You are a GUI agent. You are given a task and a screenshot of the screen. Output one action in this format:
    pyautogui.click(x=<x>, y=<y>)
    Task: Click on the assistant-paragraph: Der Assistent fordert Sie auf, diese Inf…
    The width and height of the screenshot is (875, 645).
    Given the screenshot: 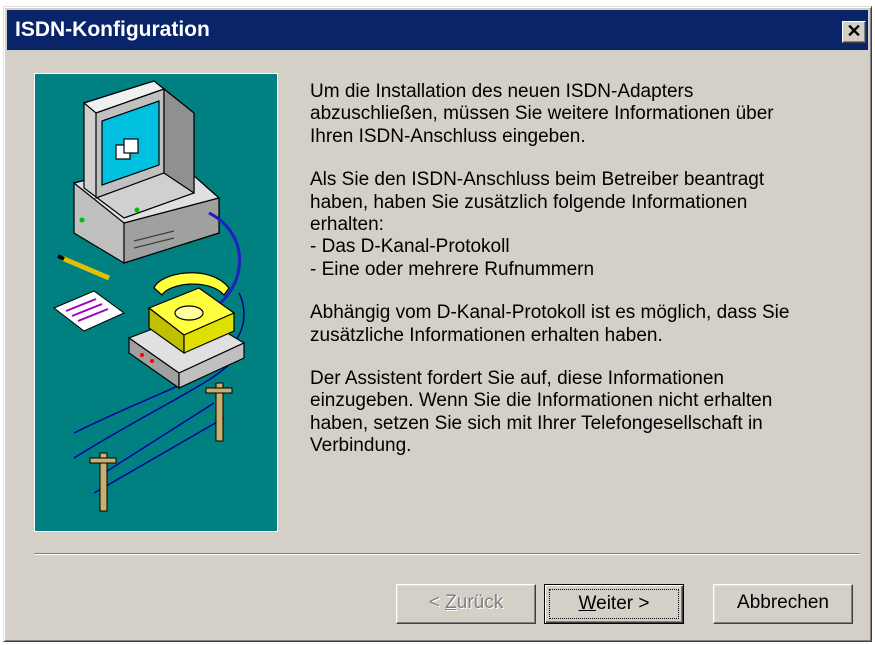 What is the action you would take?
    pyautogui.click(x=580, y=413)
    